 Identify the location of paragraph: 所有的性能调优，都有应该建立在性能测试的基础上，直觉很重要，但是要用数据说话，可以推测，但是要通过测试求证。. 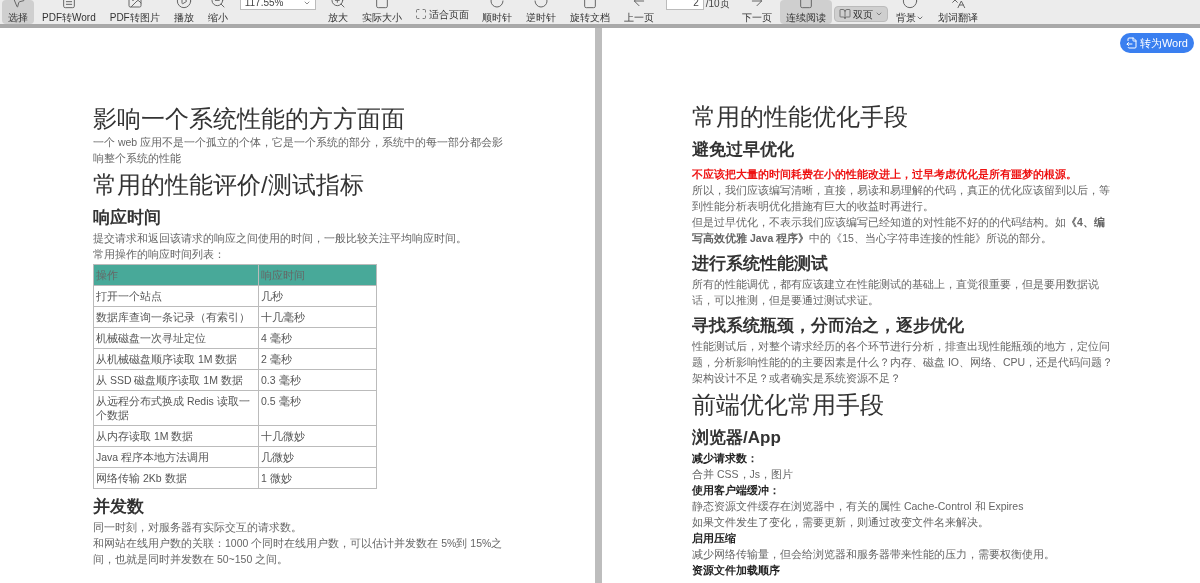
(896, 292).